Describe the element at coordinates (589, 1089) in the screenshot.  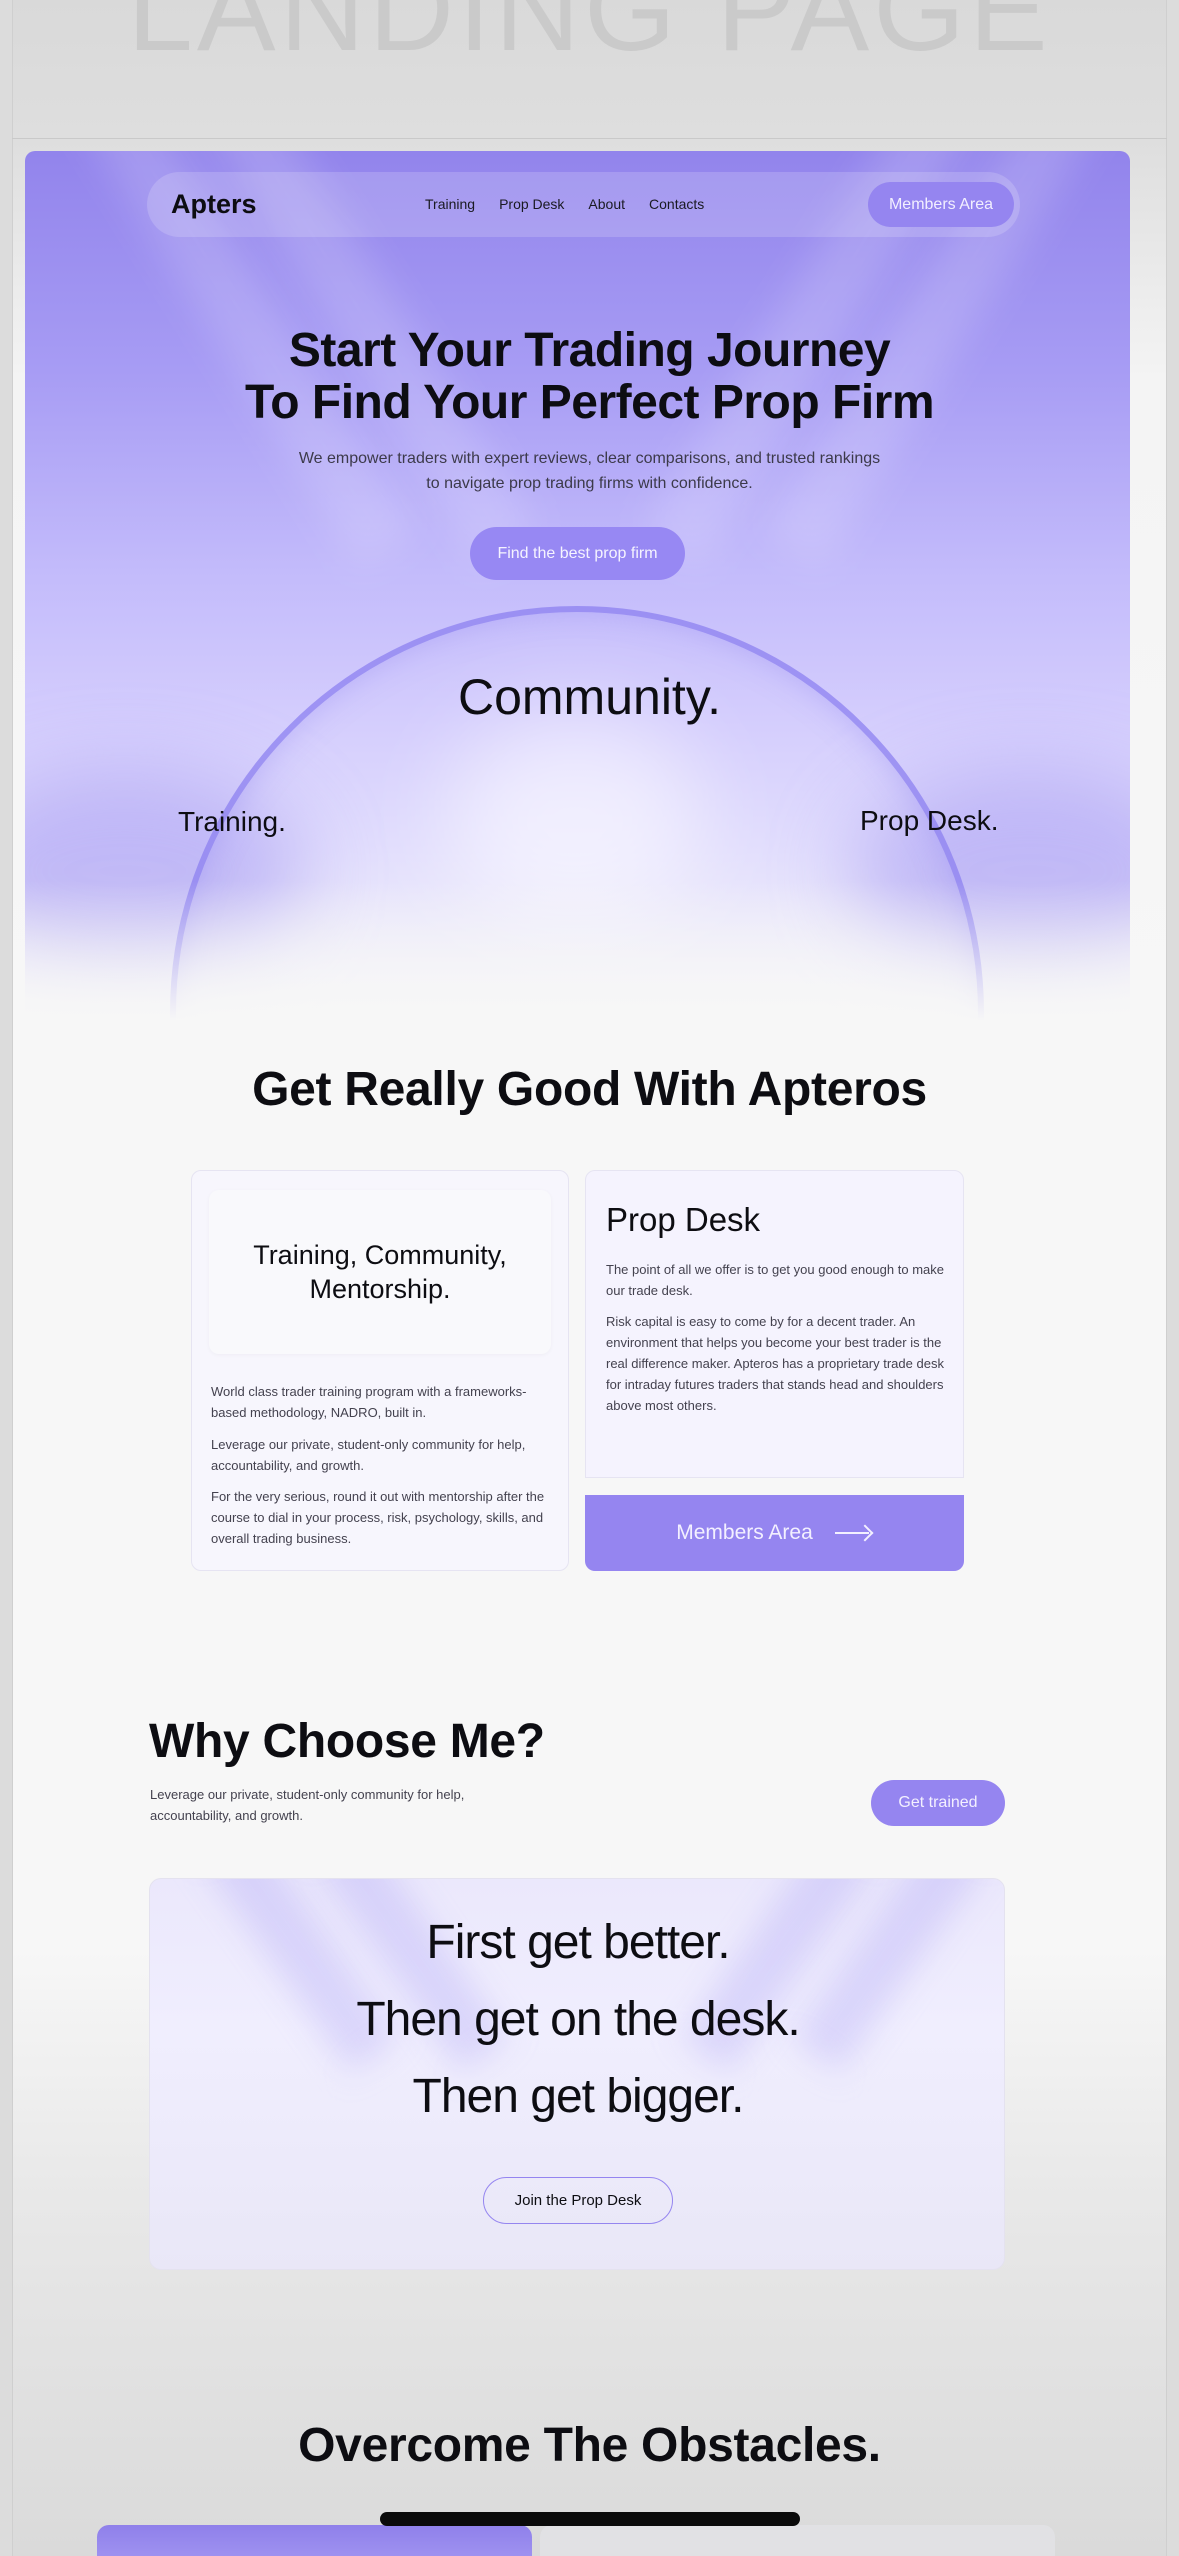
I see `section-title: Get Really Good With Apteros` at that location.